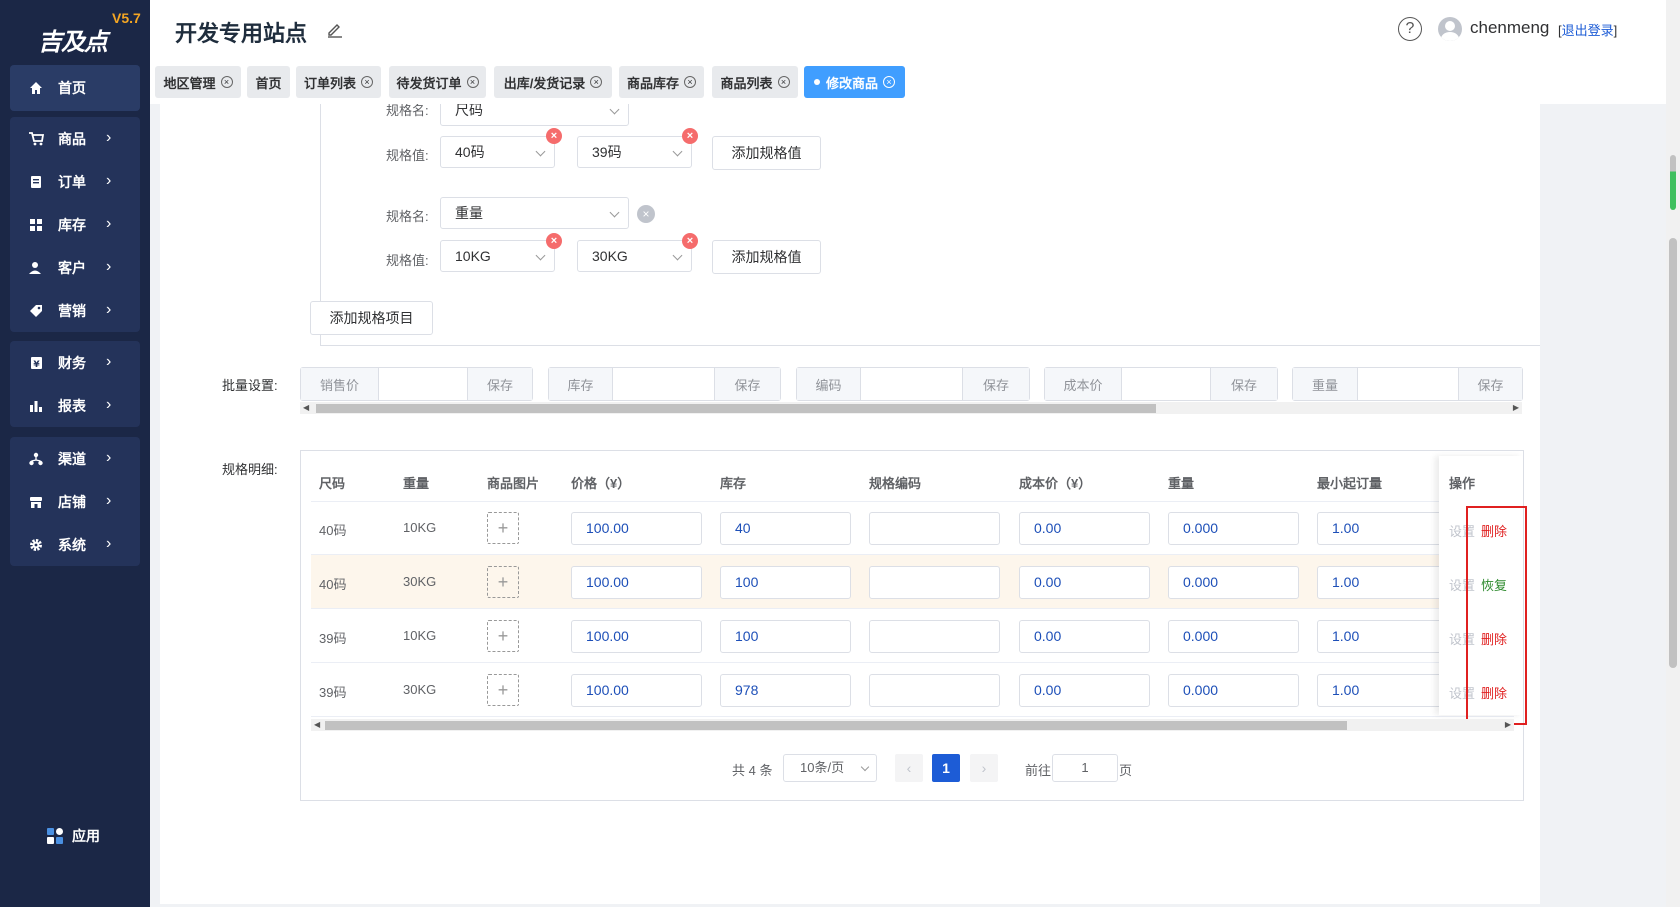  What do you see at coordinates (75, 138) in the screenshot?
I see `sidebar-item-goods: 商品 ›` at bounding box center [75, 138].